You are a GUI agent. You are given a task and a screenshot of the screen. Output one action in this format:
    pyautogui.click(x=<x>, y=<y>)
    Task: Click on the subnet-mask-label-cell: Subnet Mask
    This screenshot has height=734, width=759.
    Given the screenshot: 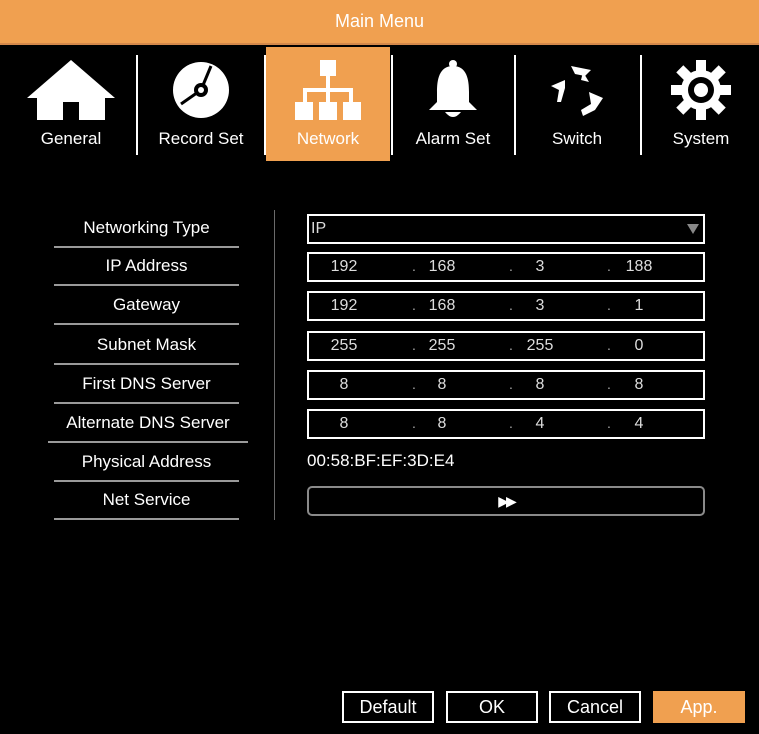 What is the action you would take?
    pyautogui.click(x=146, y=347)
    